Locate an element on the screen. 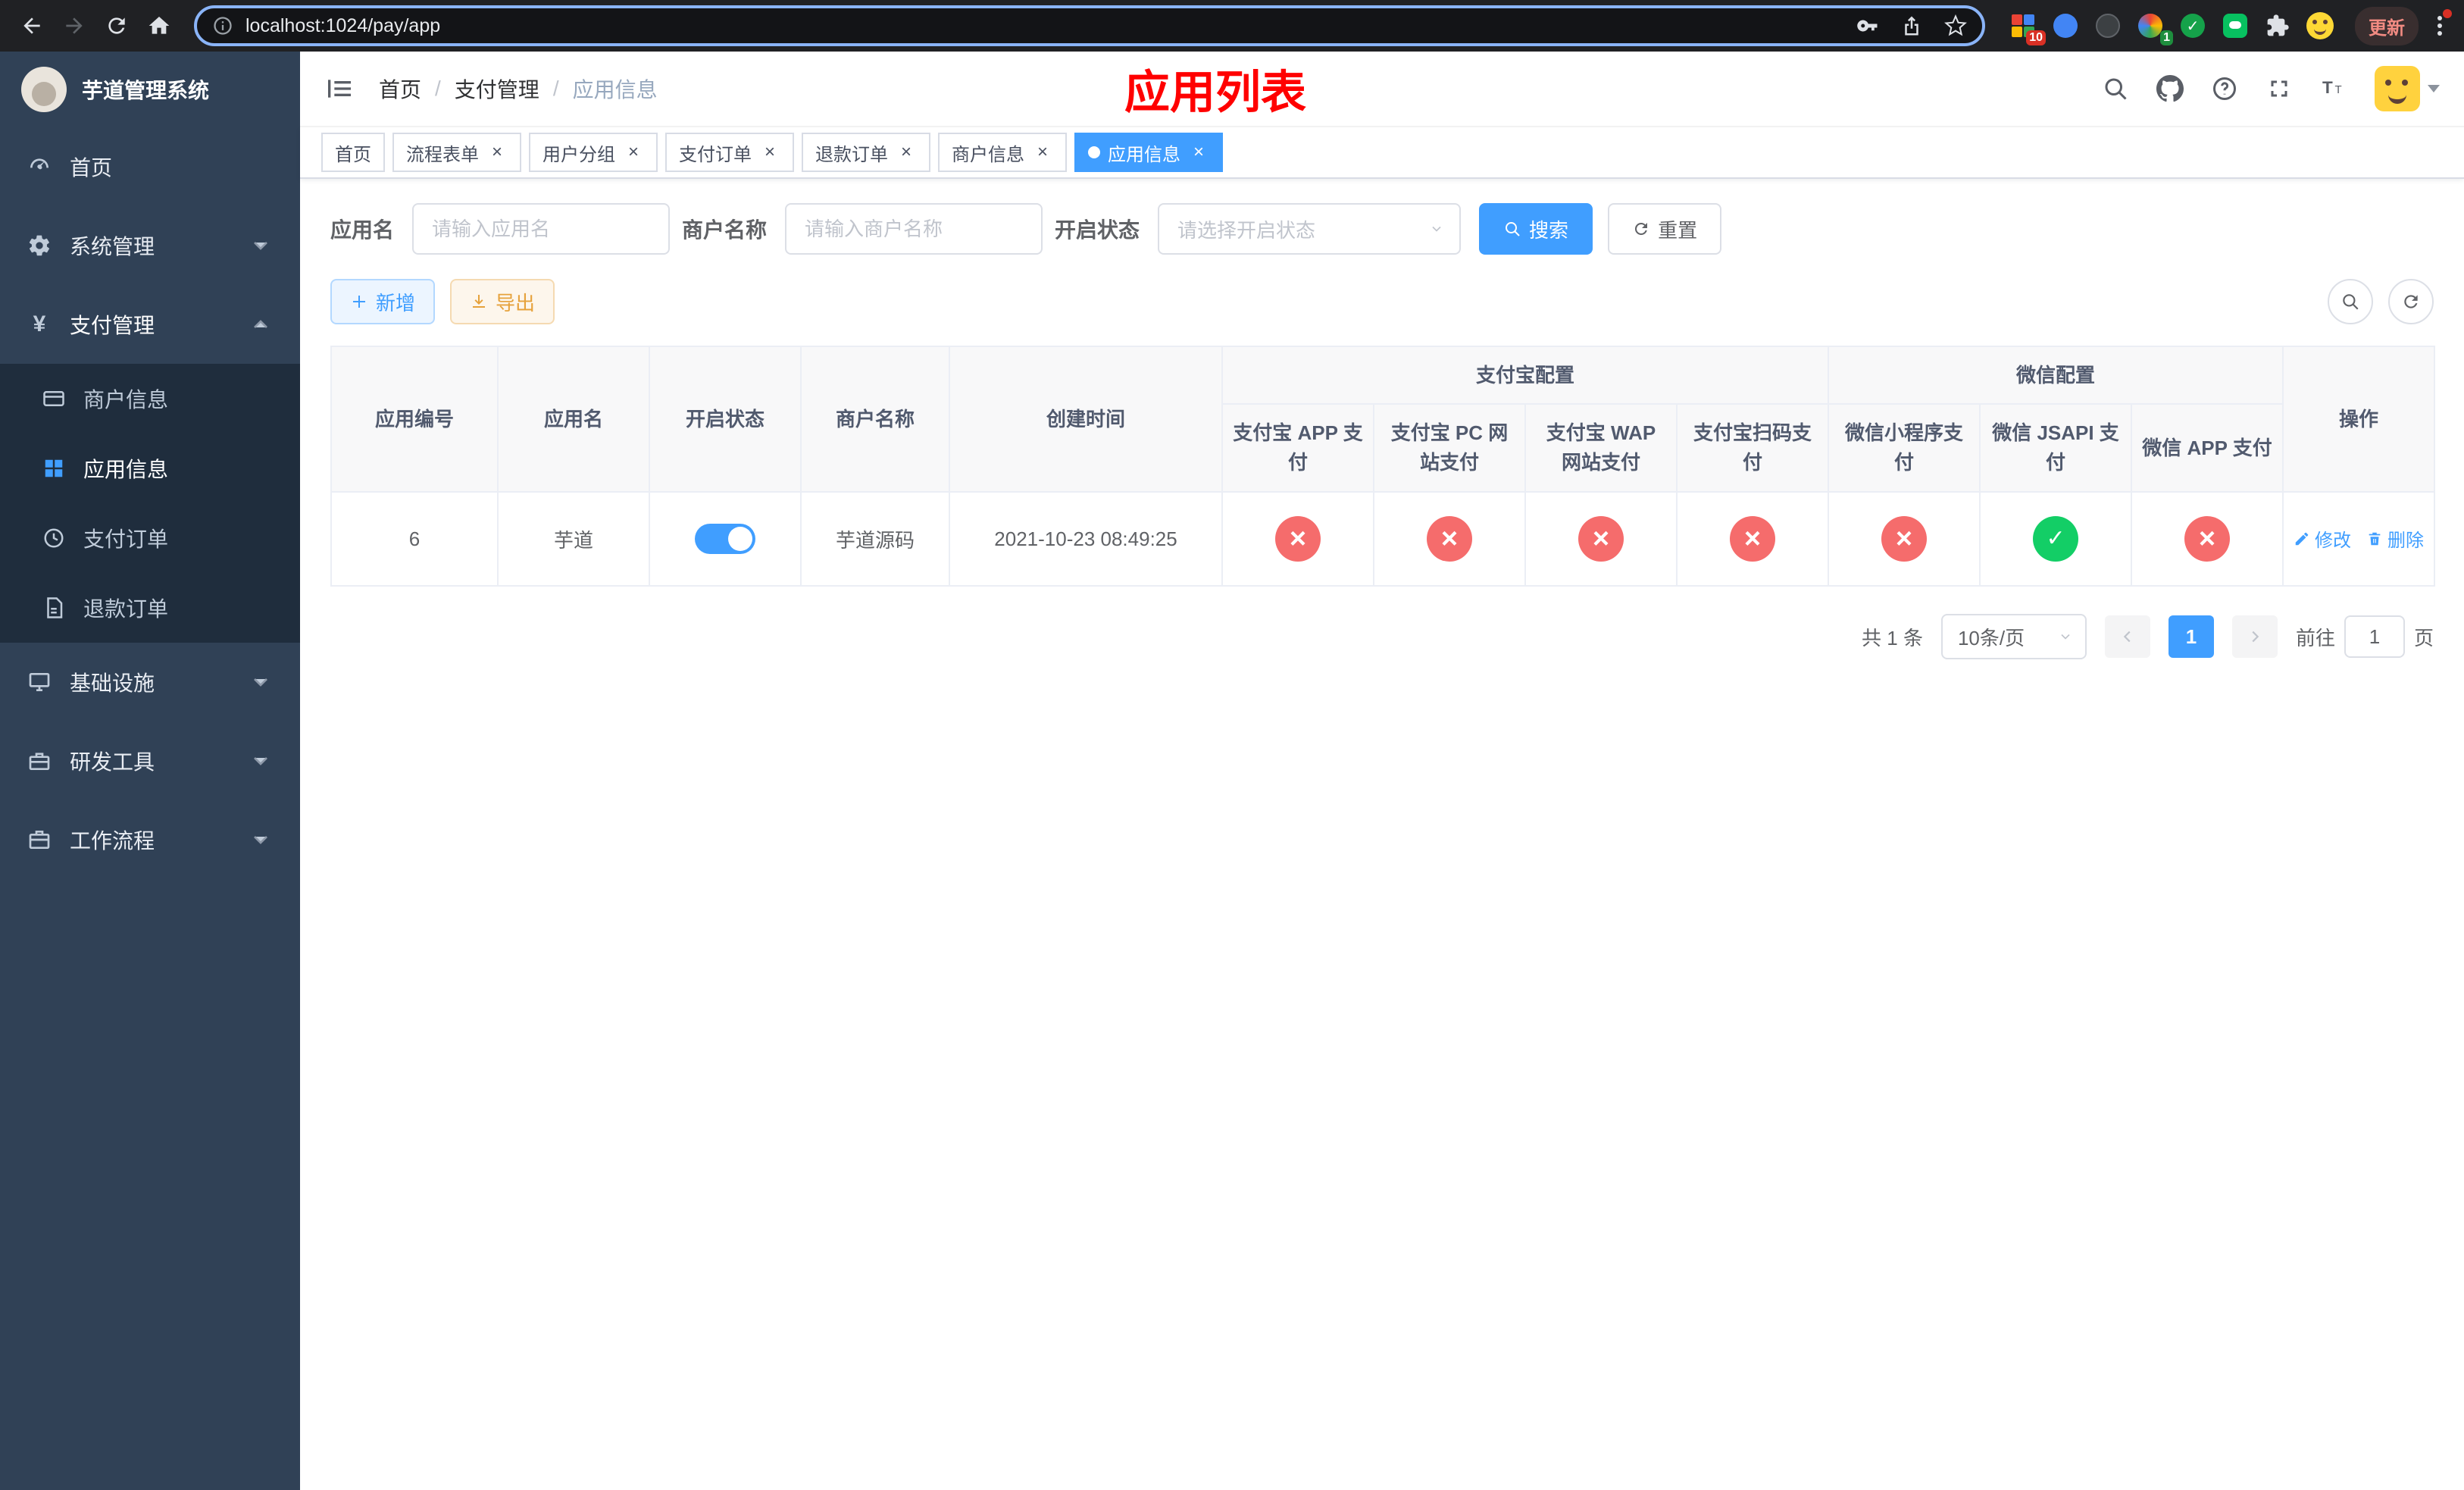  sidebar-item-infrastructure: 基础设施 is located at coordinates (150, 683).